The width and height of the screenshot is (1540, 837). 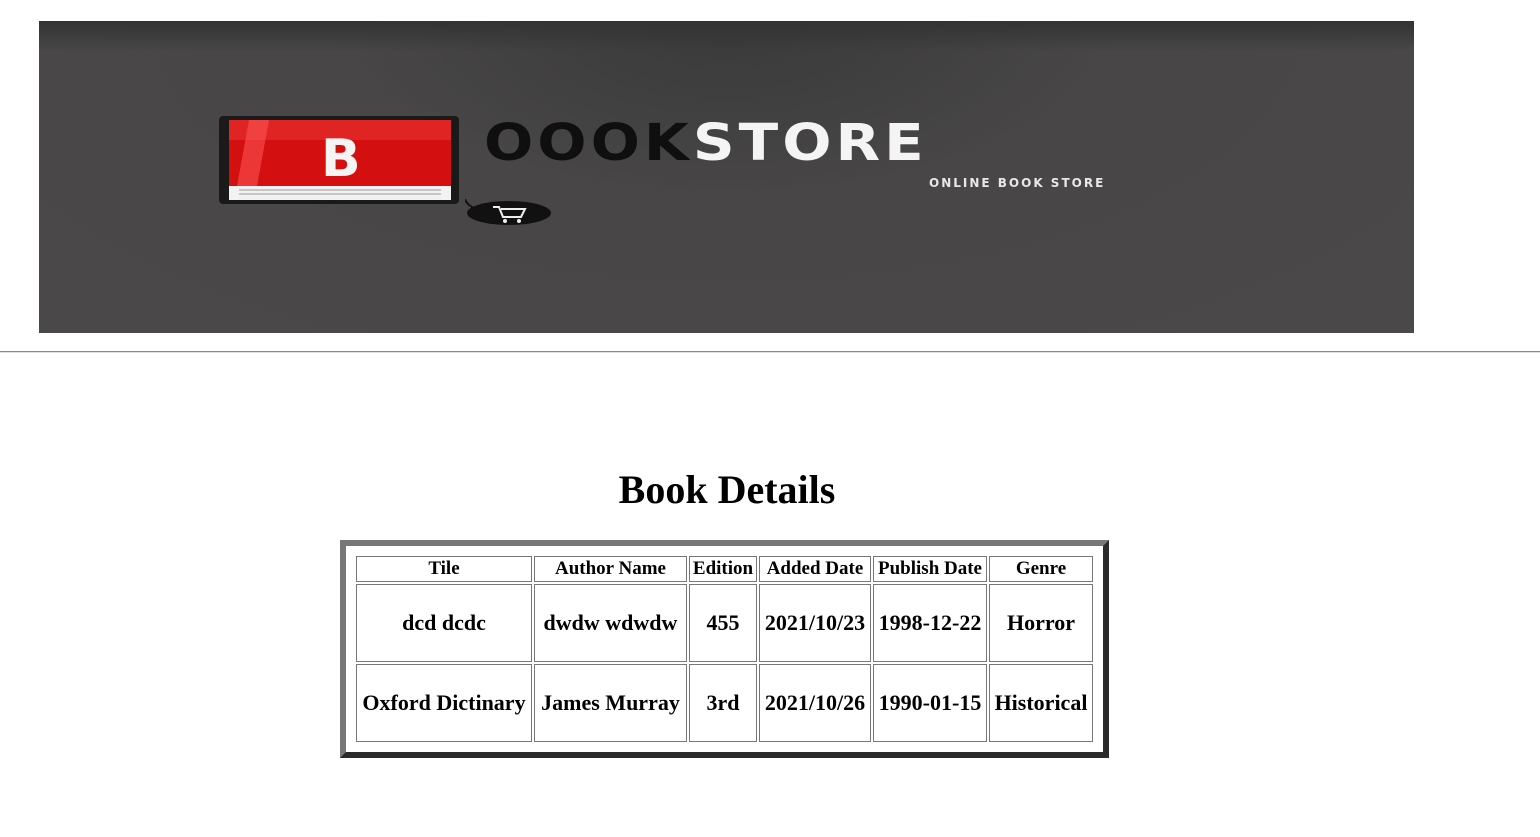 What do you see at coordinates (726, 36) in the screenshot?
I see `banner-shade` at bounding box center [726, 36].